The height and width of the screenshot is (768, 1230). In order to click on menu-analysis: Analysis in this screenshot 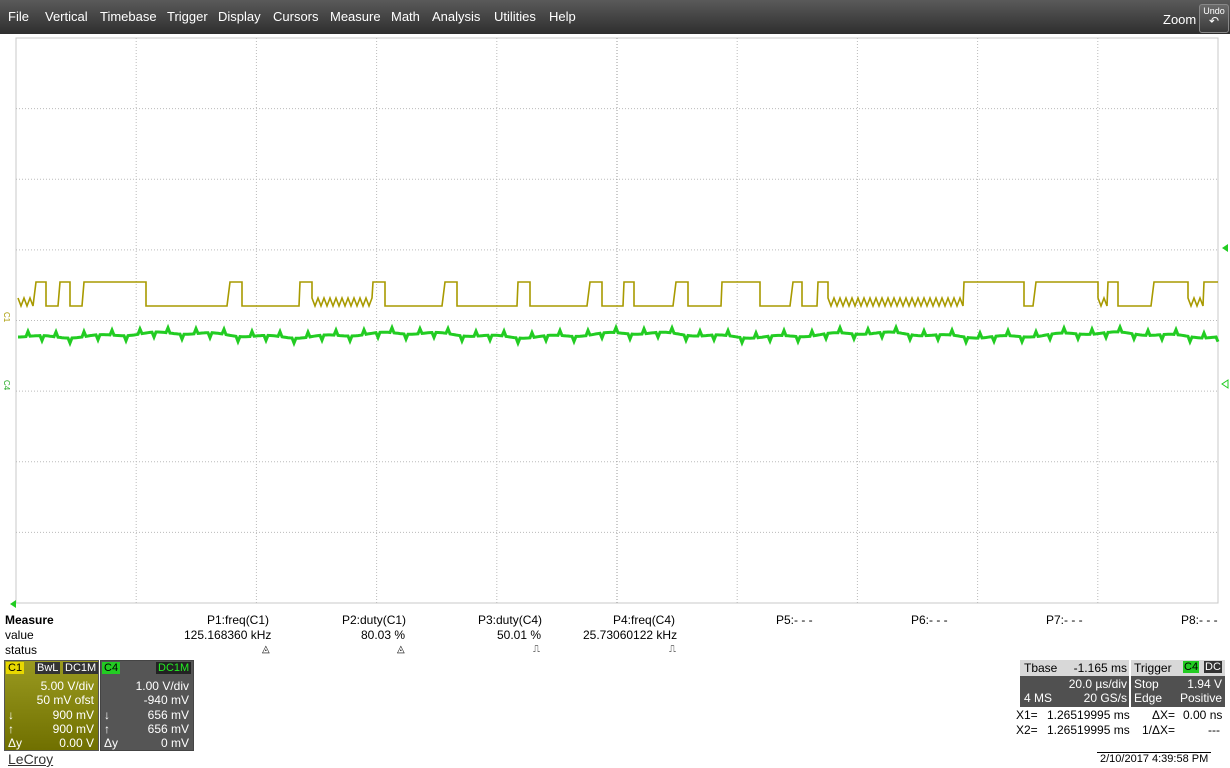, I will do `click(456, 16)`.